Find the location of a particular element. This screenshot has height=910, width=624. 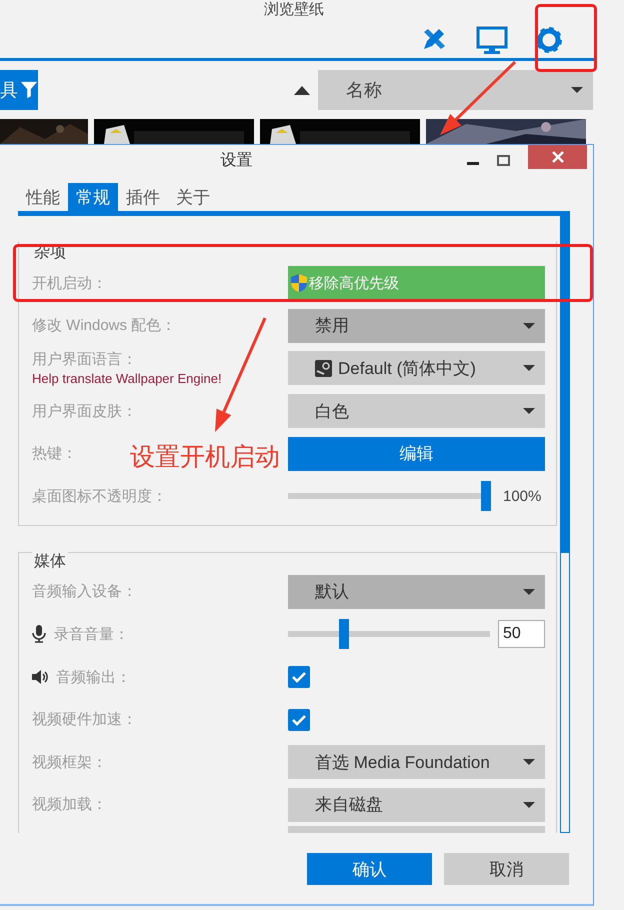

setting-label: 视频加载： is located at coordinates (69, 804).